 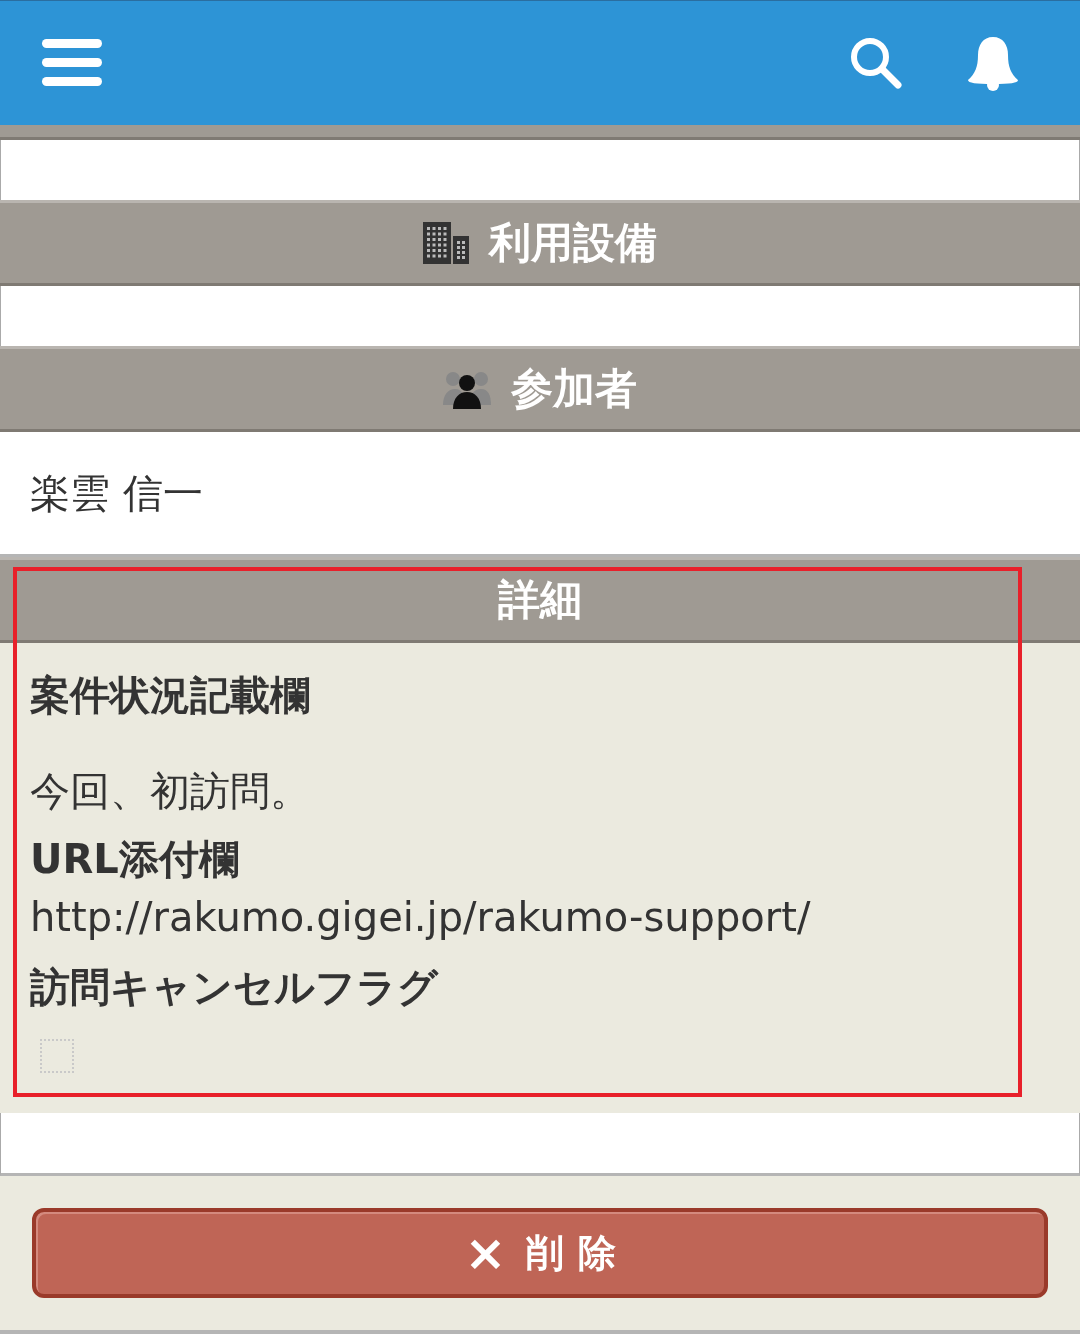 I want to click on field-label: 訪問キャンセルフラグ, so click(x=234, y=987).